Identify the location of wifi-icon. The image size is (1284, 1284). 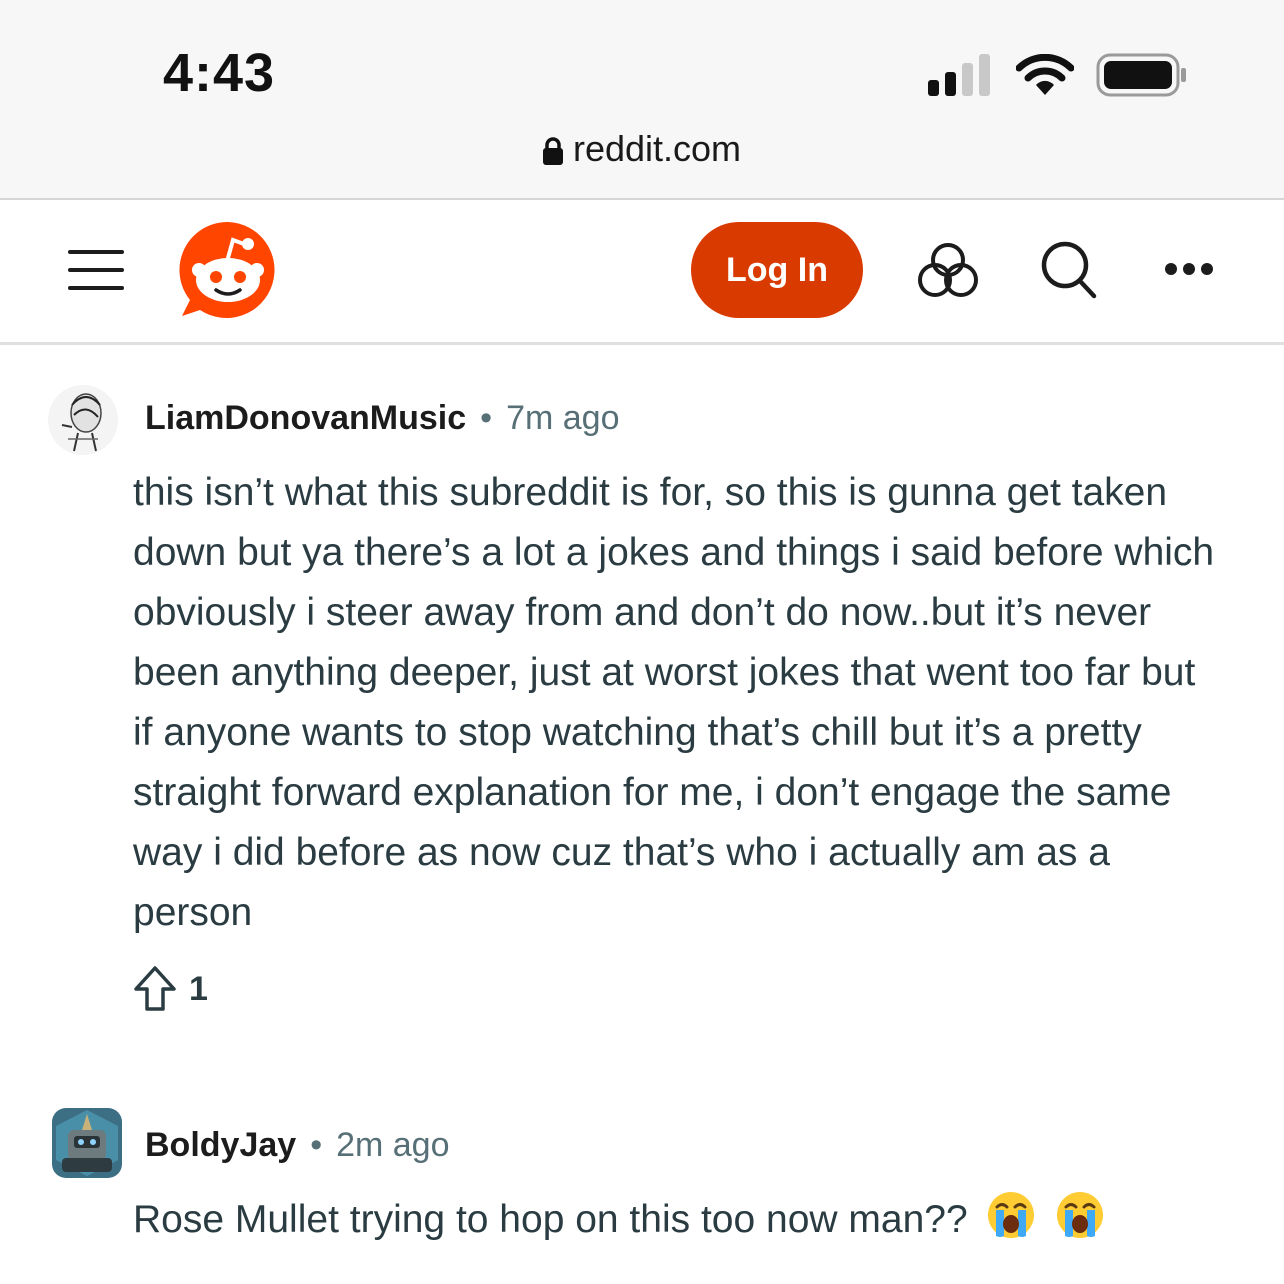
(1045, 74).